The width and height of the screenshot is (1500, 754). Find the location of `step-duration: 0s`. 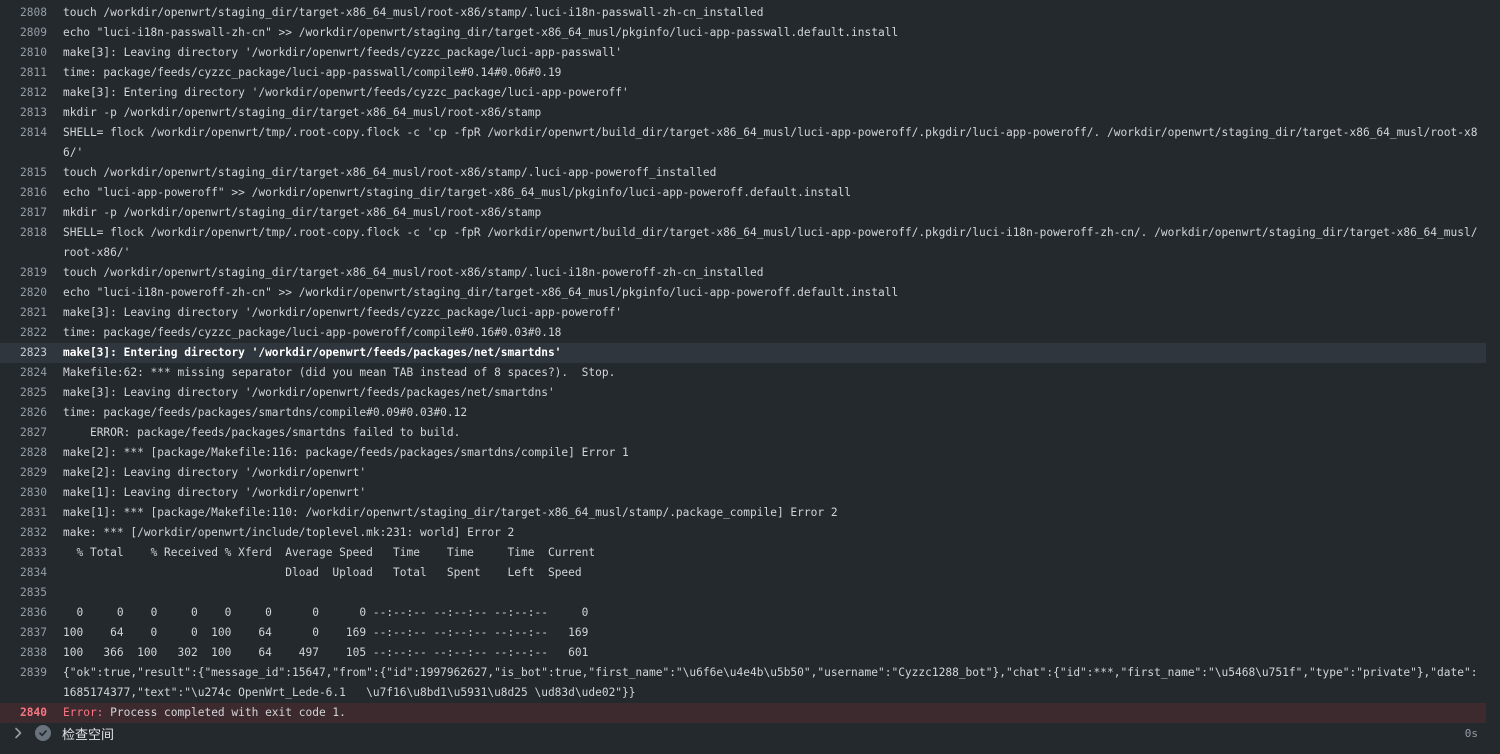

step-duration: 0s is located at coordinates (1471, 733).